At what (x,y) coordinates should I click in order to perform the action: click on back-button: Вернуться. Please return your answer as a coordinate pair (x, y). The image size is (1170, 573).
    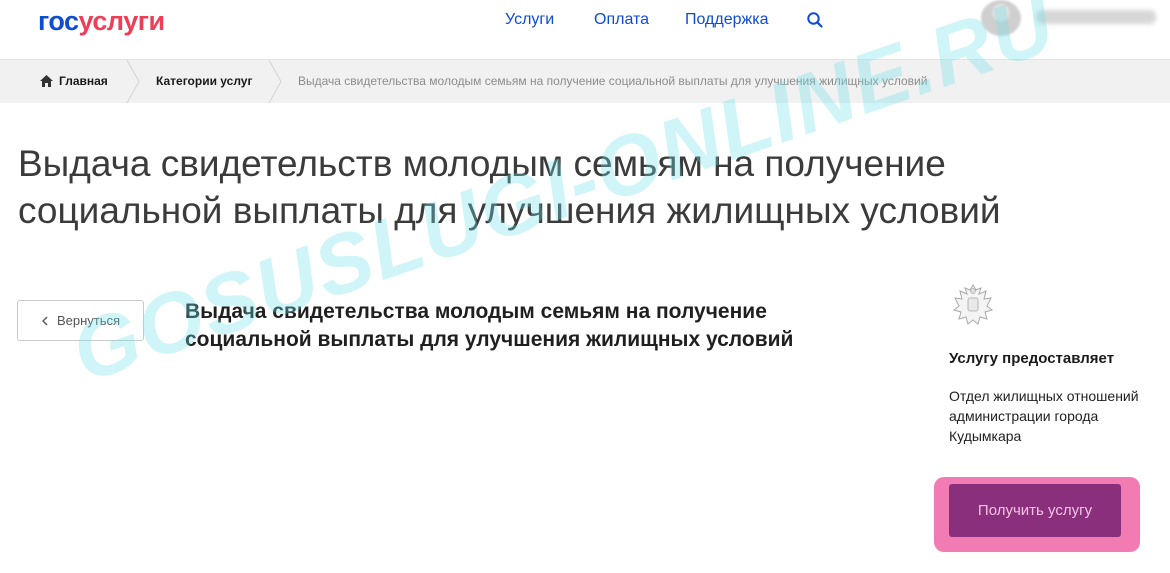
    Looking at the image, I should click on (80, 320).